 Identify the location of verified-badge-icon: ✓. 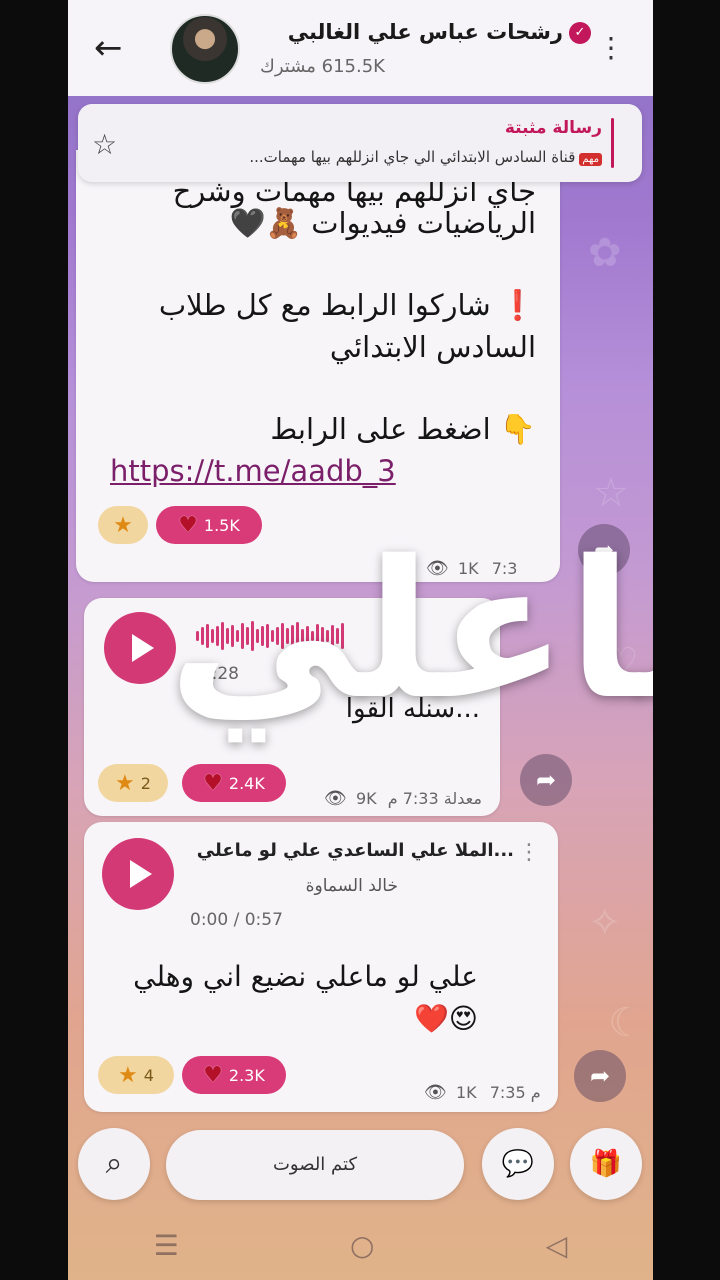
(580, 33).